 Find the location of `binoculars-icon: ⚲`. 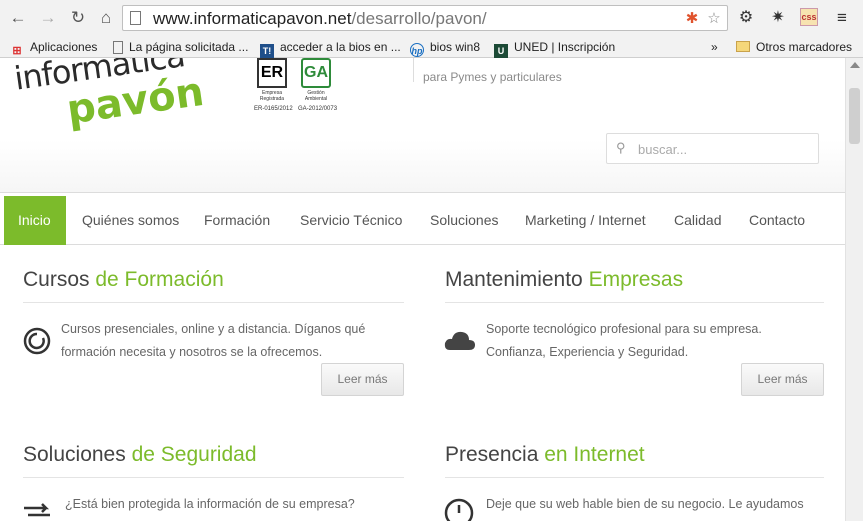

binoculars-icon: ⚲ is located at coordinates (621, 147).